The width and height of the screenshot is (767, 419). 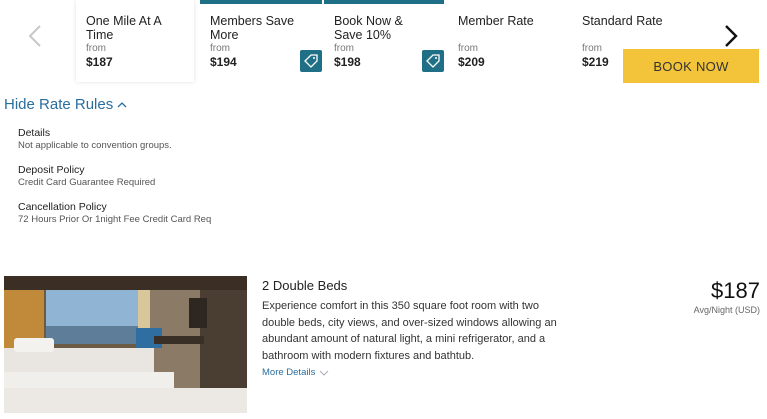 I want to click on room-image, so click(x=125, y=344).